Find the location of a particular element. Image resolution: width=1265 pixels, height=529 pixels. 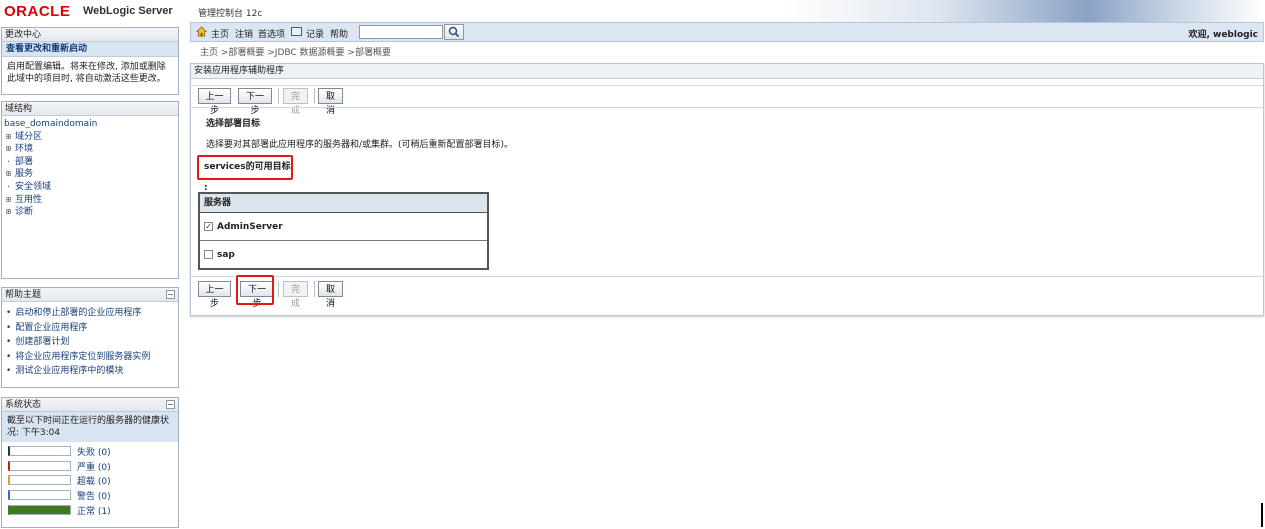

help-topic-item: • 启动和停止部署的企业应用程序 is located at coordinates (90, 313).